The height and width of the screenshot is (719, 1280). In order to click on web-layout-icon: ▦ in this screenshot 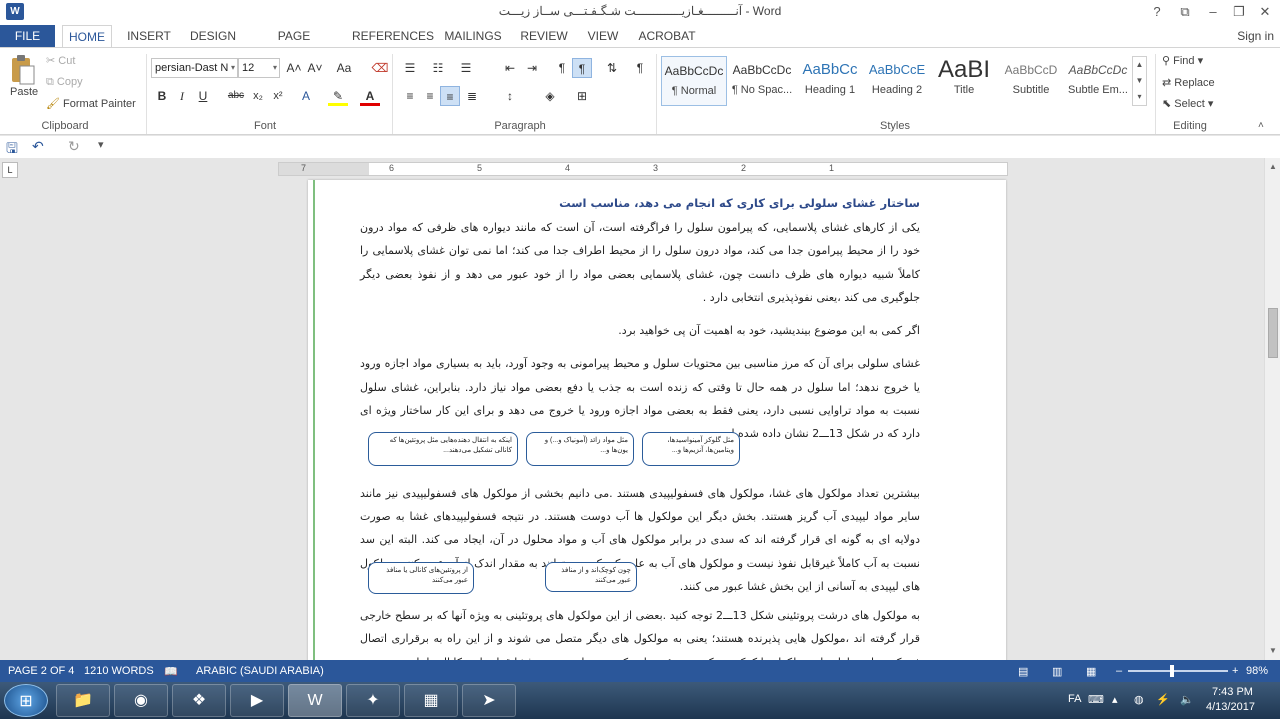, I will do `click(1091, 671)`.